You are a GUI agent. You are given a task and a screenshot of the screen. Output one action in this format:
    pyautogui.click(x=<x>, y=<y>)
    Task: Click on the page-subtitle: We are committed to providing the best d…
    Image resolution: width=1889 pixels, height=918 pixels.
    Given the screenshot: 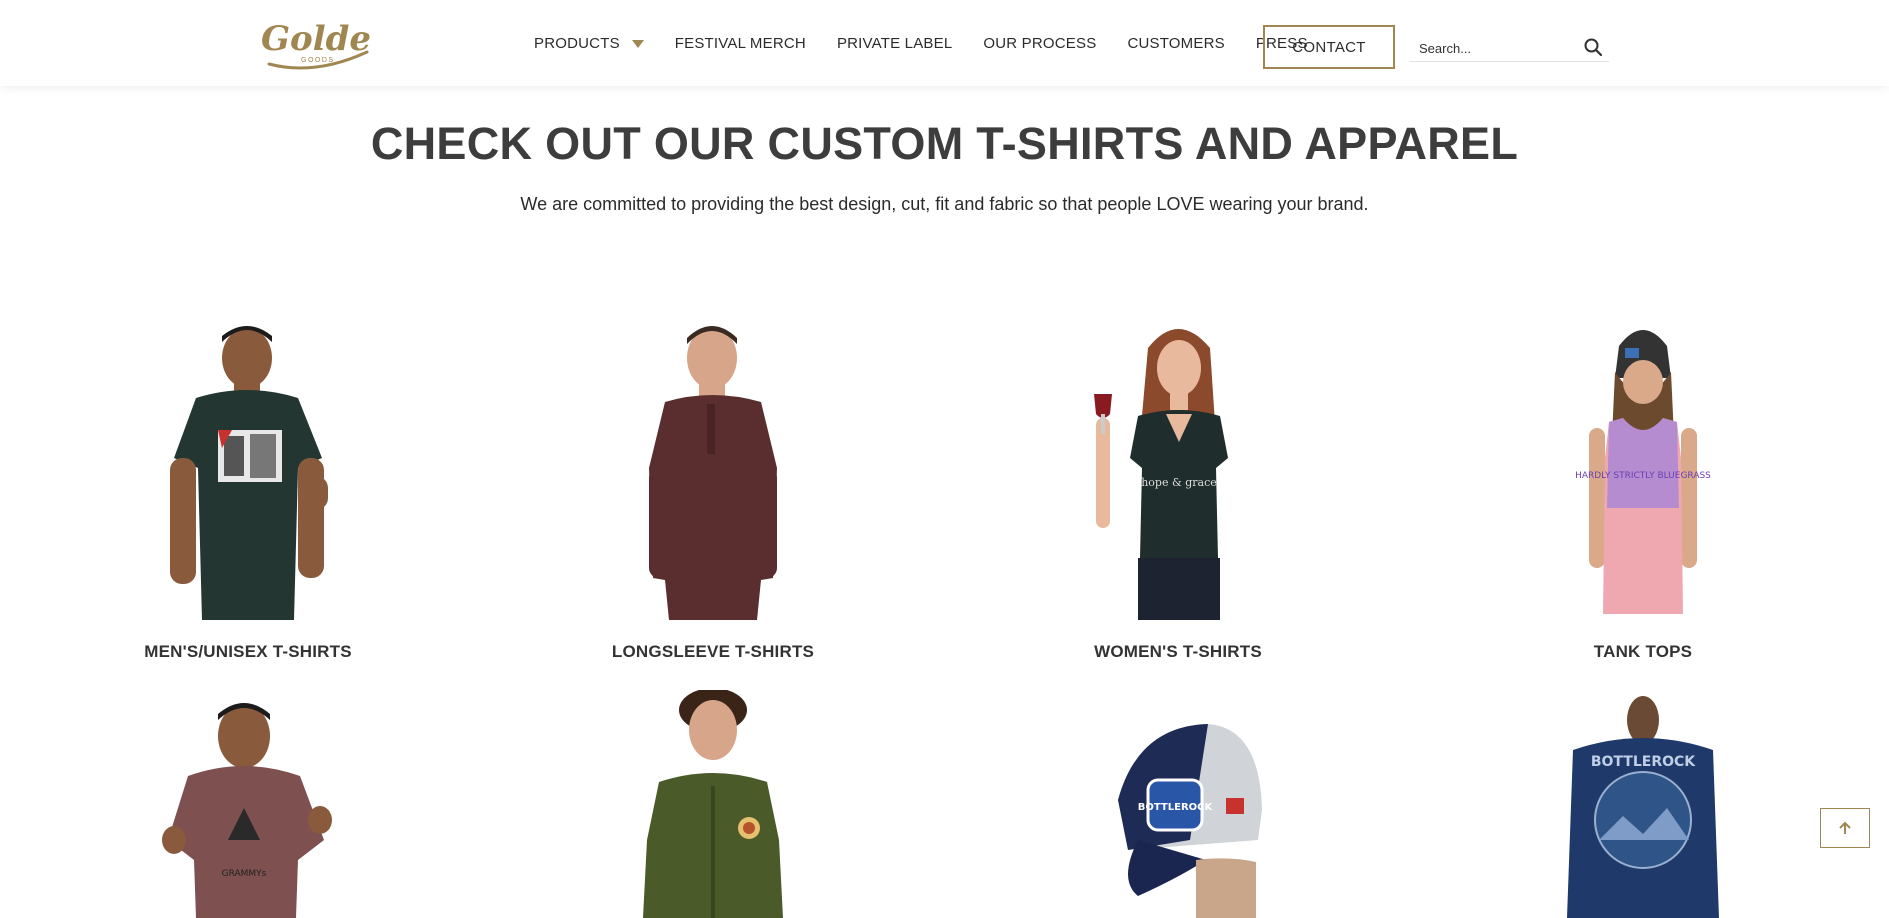 What is the action you would take?
    pyautogui.click(x=944, y=204)
    